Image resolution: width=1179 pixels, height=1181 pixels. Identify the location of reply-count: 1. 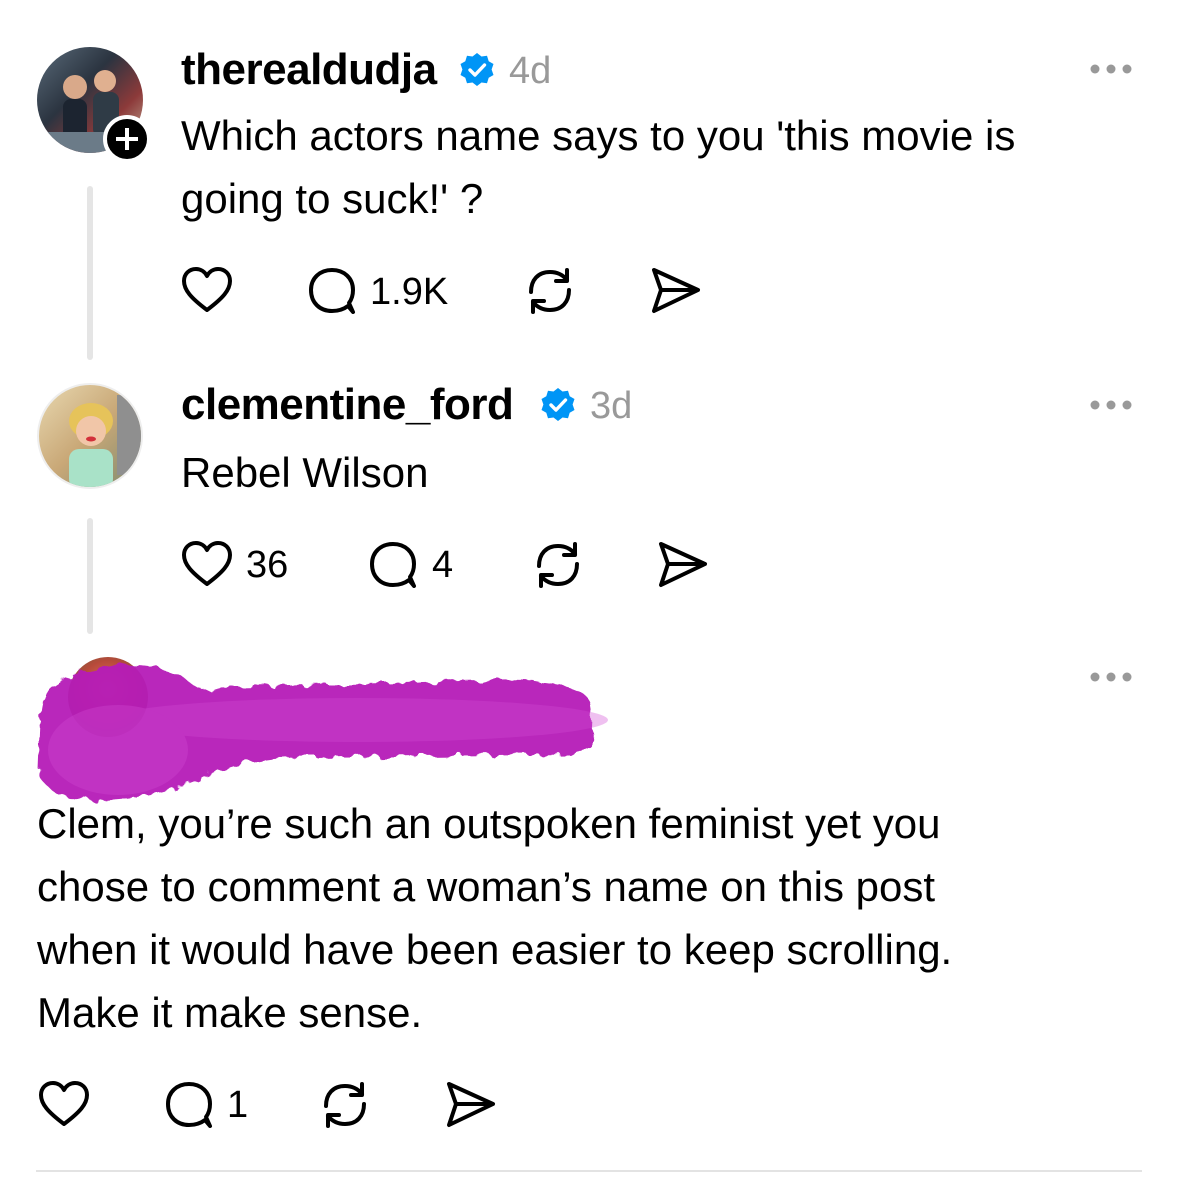
(238, 1105).